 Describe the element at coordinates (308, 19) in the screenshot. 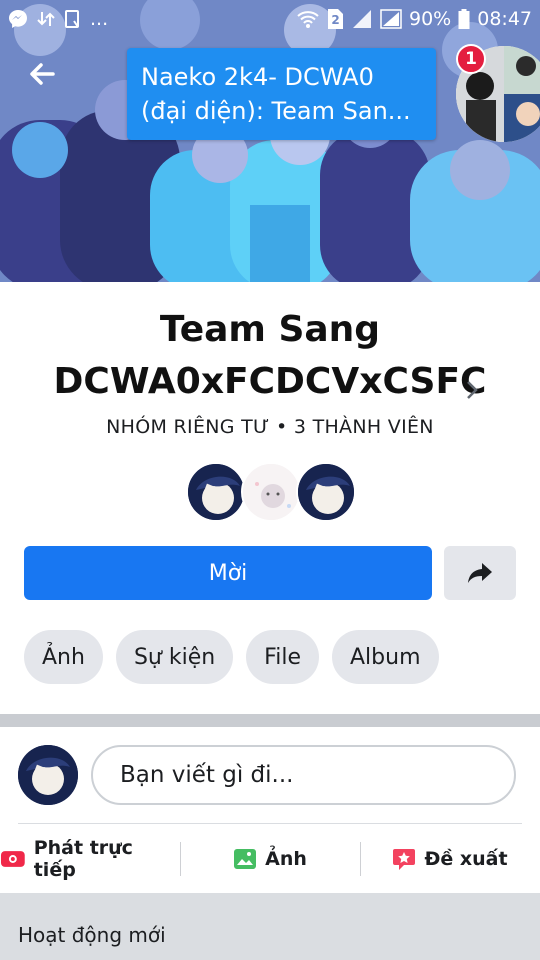

I see `wifi-icon` at that location.